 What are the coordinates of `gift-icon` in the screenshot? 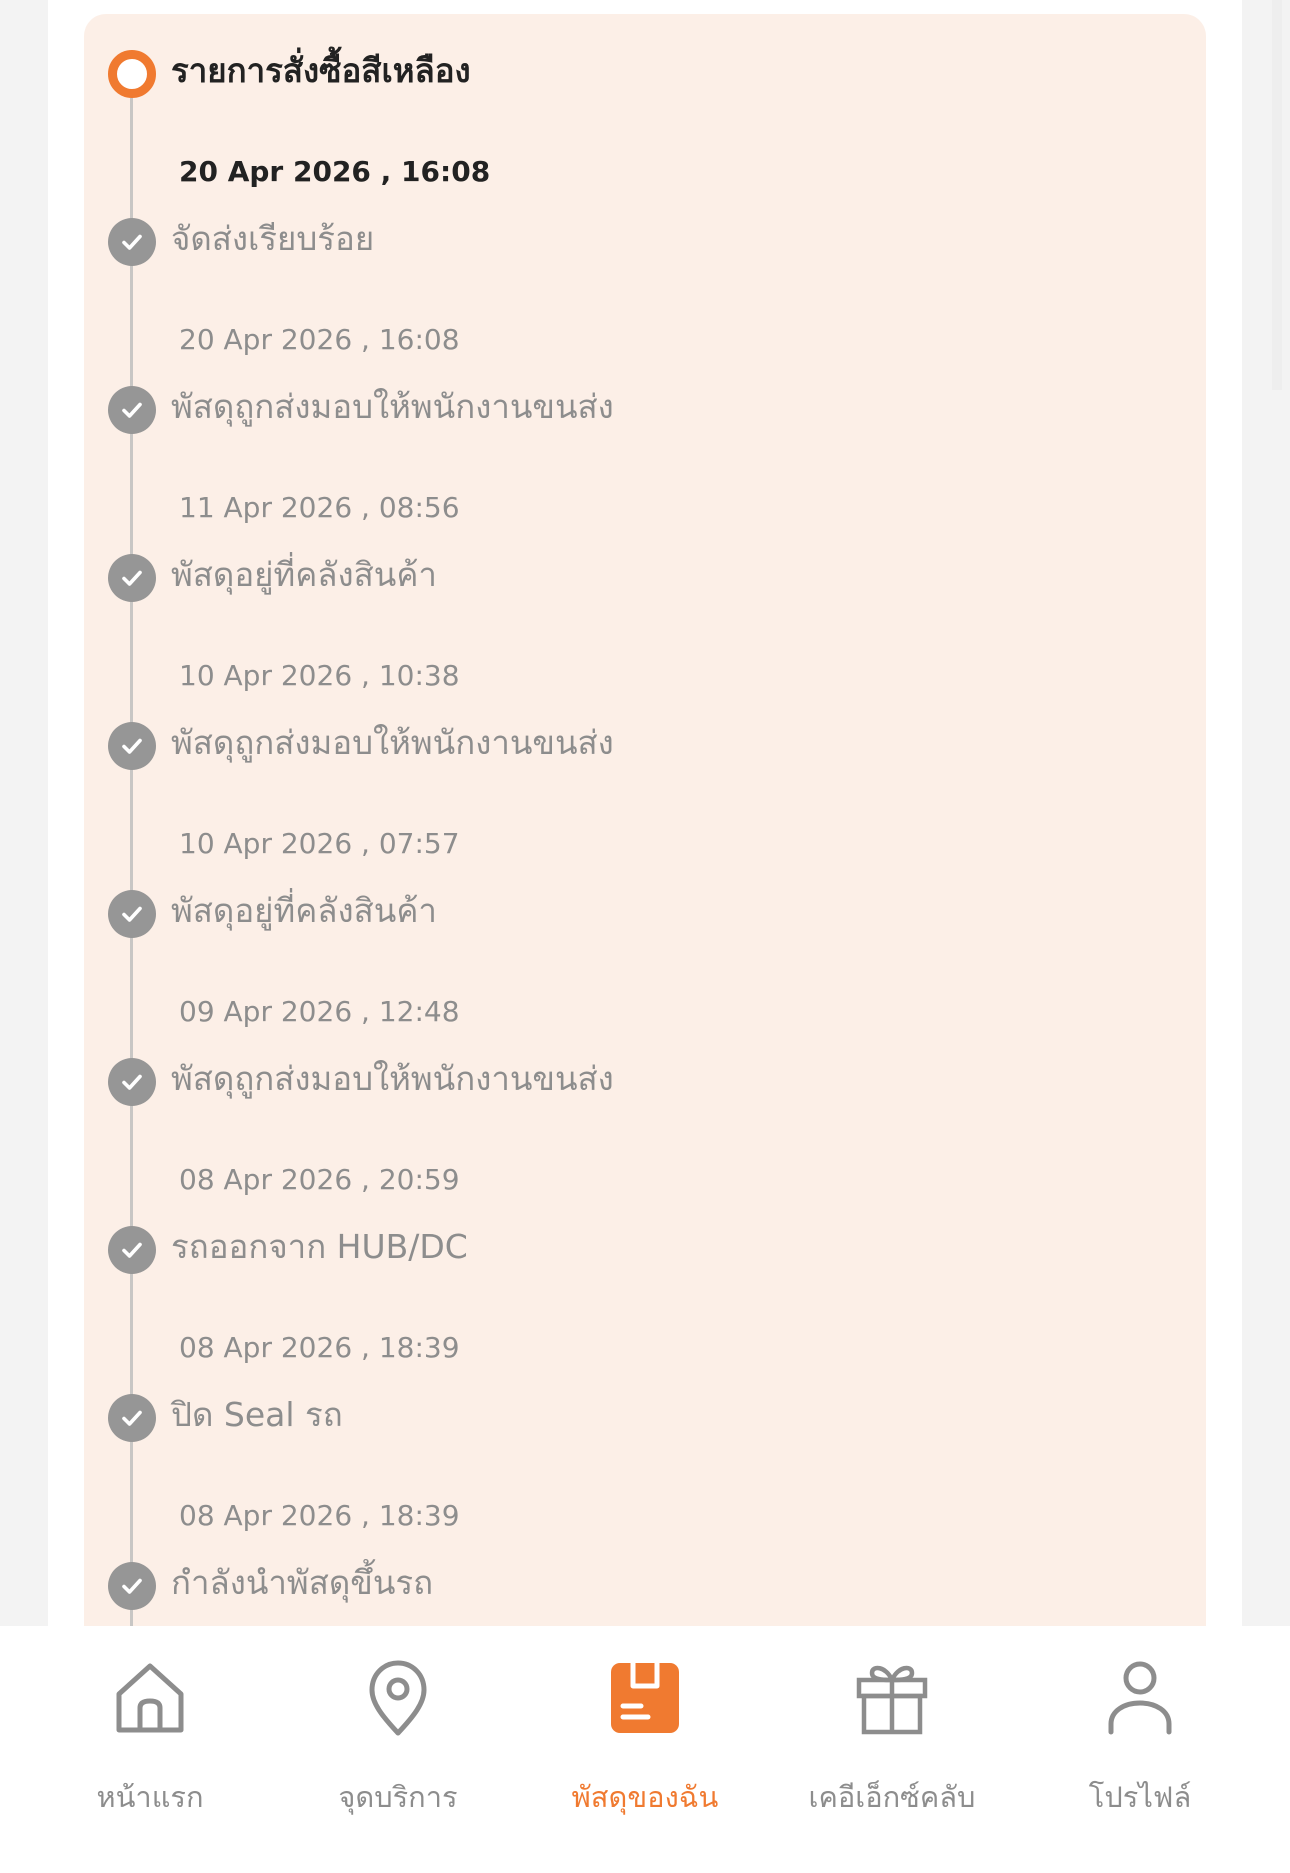 It's located at (892, 1700).